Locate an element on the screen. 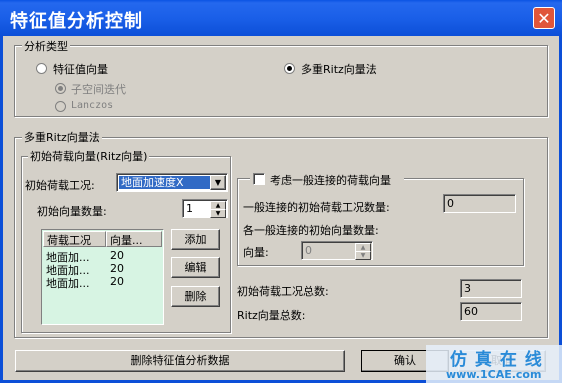 The height and width of the screenshot is (383, 562). vector-count-label: 初始向量数量: is located at coordinates (72, 211).